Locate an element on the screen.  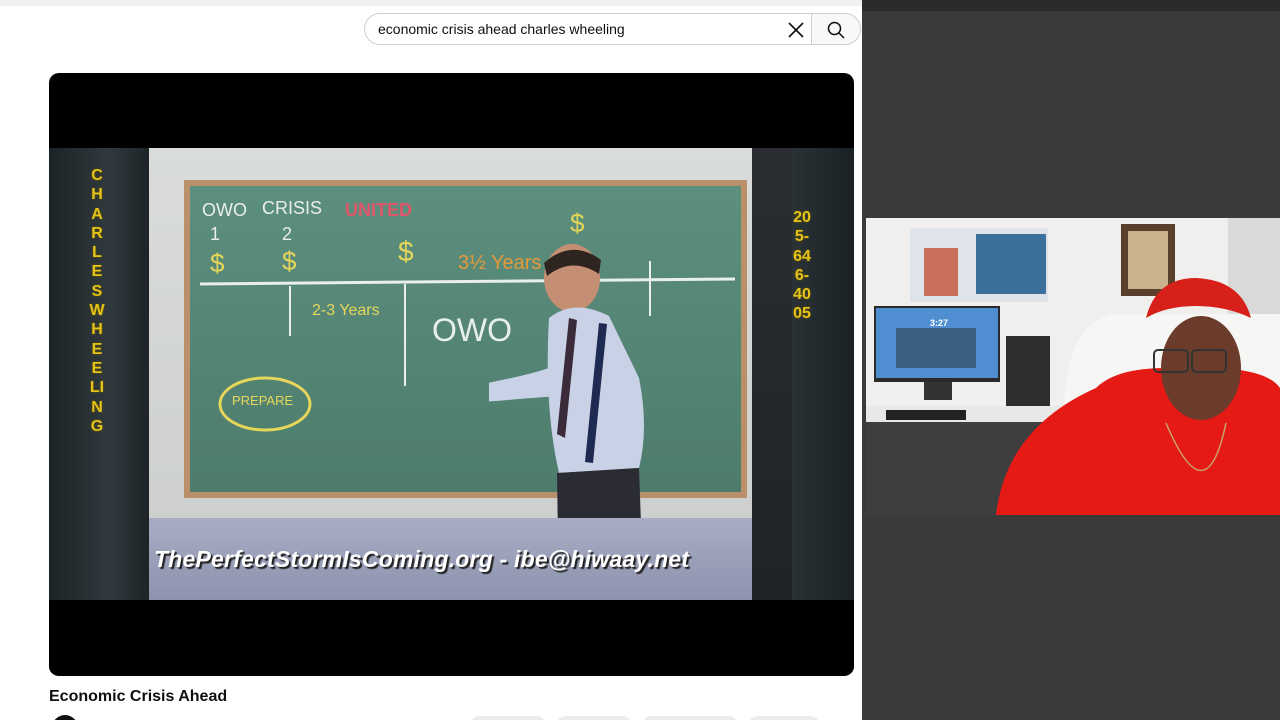
chalk-dollar-2: $ is located at coordinates (289, 261).